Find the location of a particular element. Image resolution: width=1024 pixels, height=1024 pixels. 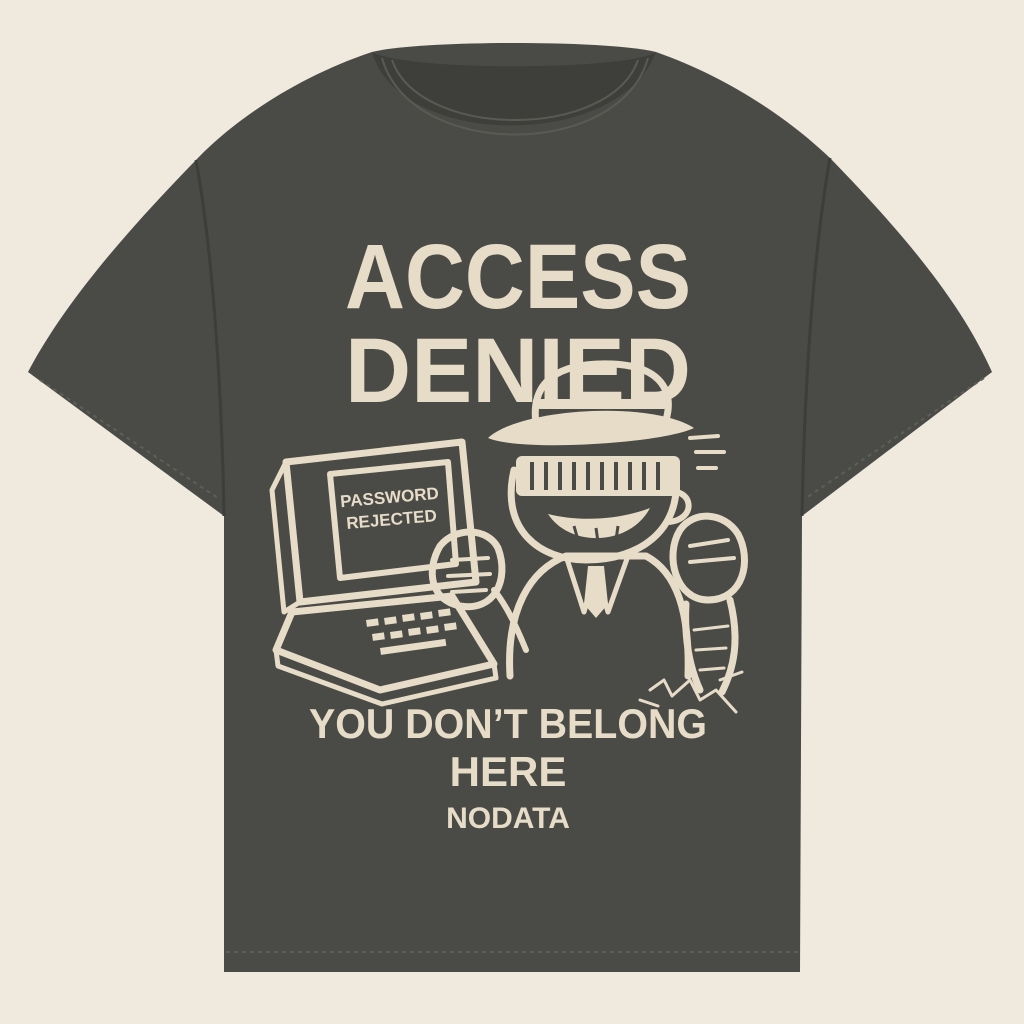

headline-line-1: ACCESS is located at coordinates (518, 277).